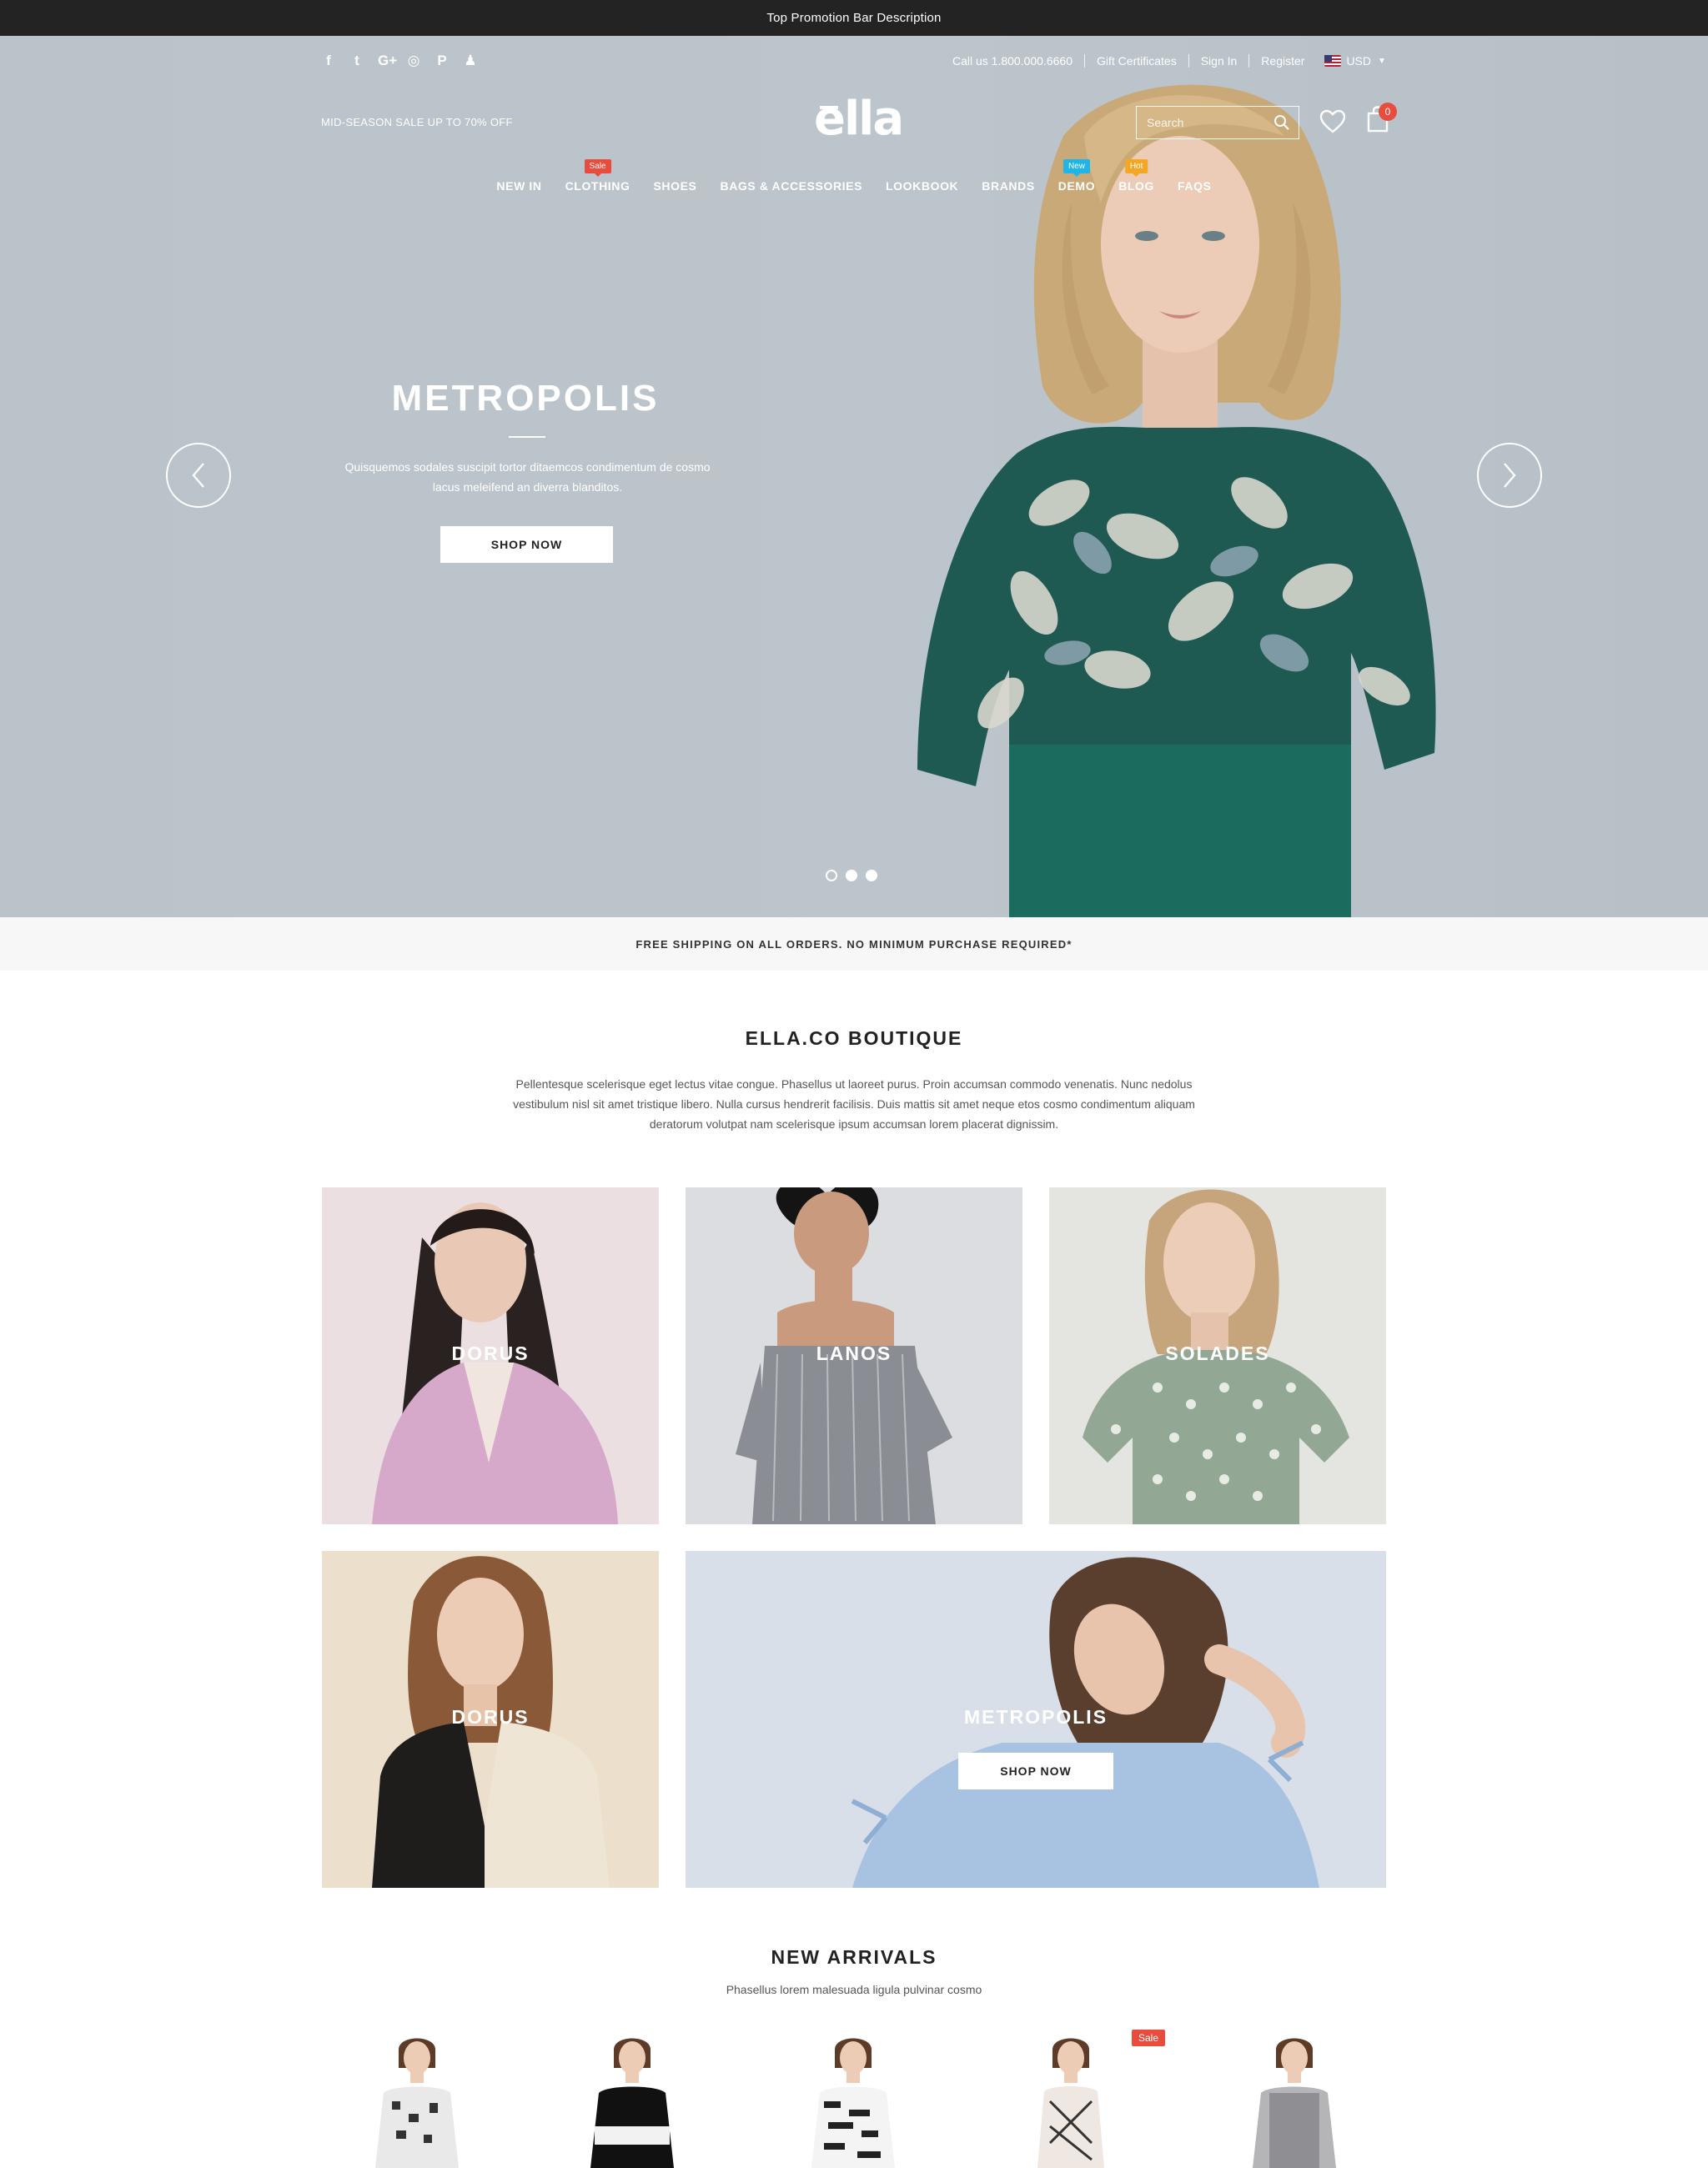  I want to click on call-us-link: Call us 1.800.000.6660, so click(1012, 61).